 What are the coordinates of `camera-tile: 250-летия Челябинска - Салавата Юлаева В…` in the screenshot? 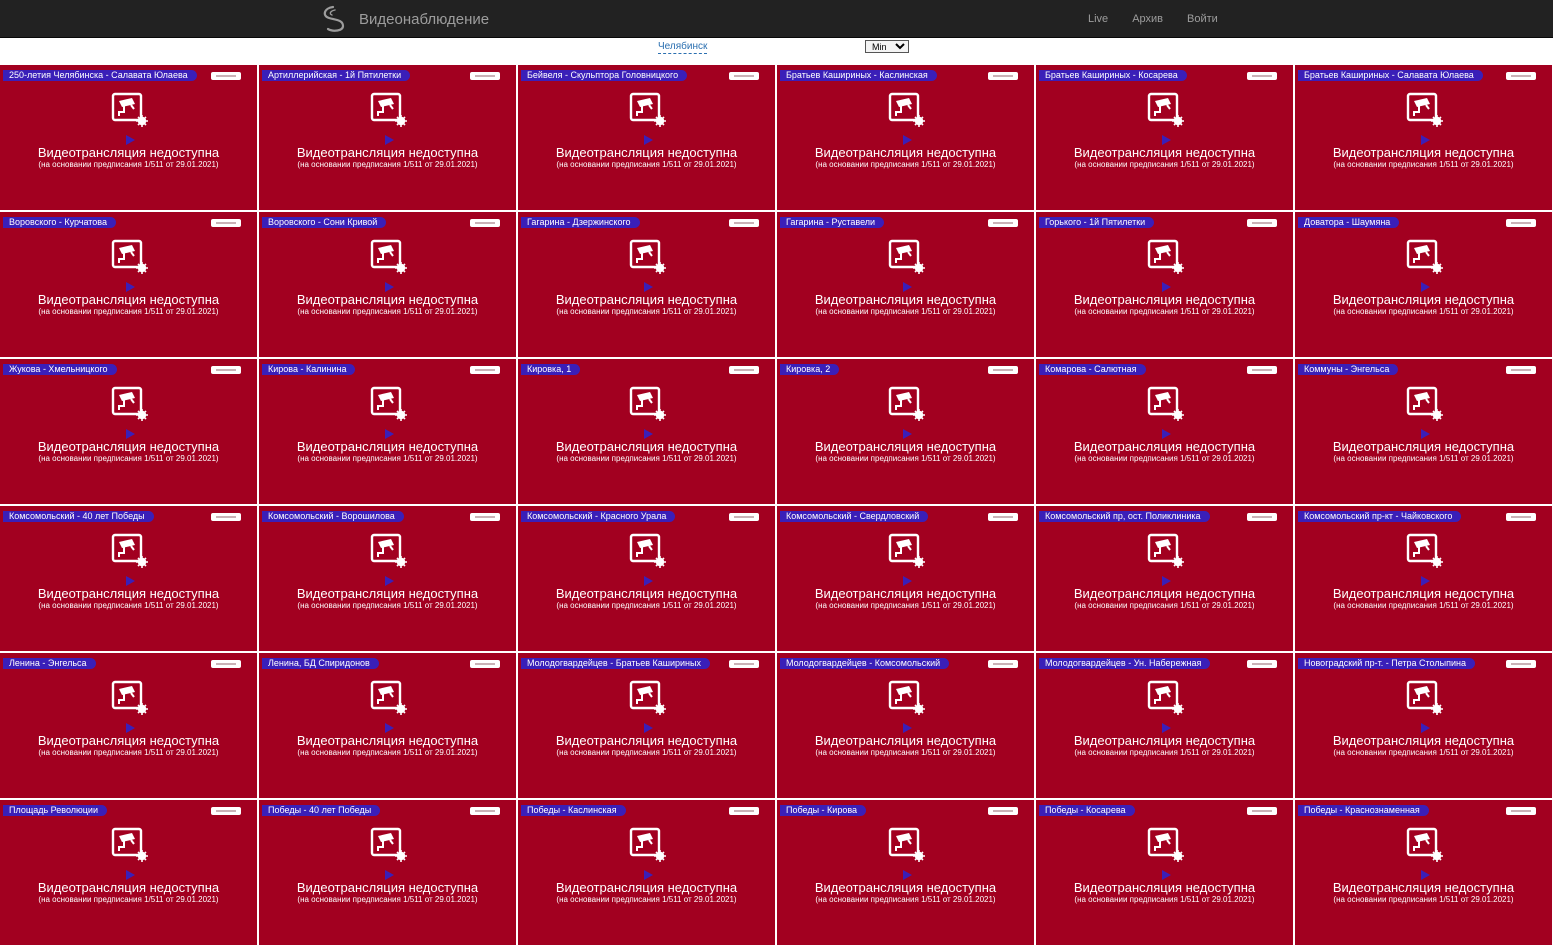 It's located at (128, 137).